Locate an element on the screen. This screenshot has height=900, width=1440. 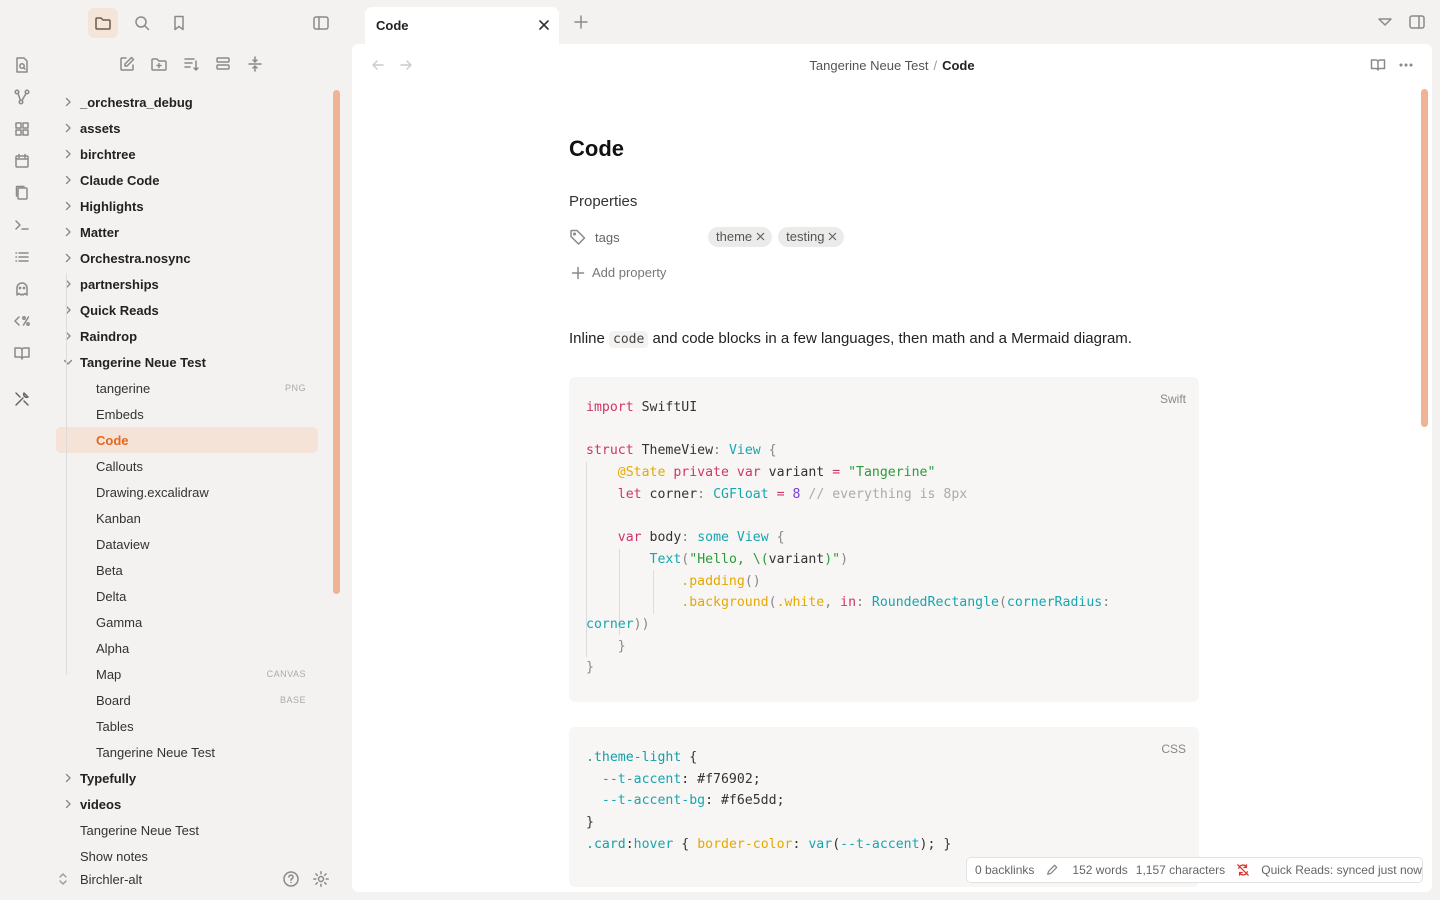
tab-code: Code is located at coordinates (462, 25).